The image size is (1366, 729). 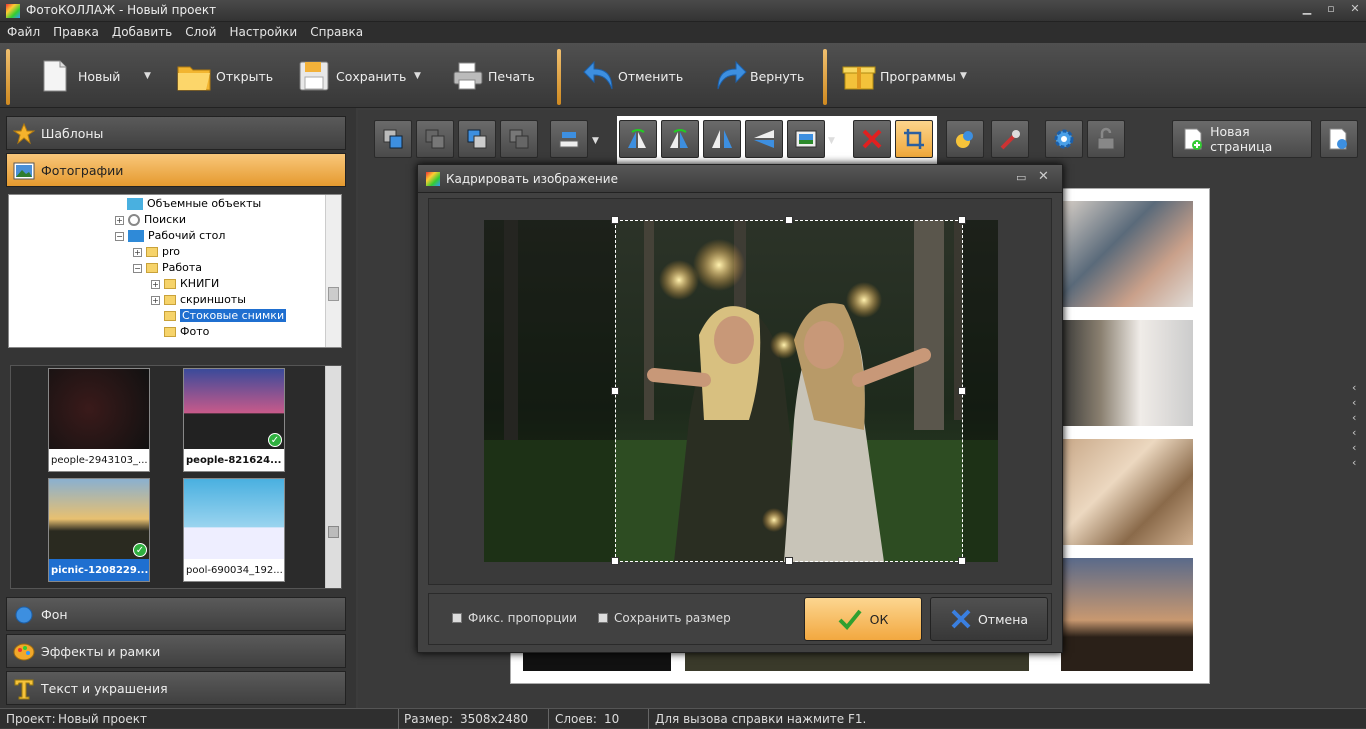 I want to click on delete-button, so click(x=872, y=139).